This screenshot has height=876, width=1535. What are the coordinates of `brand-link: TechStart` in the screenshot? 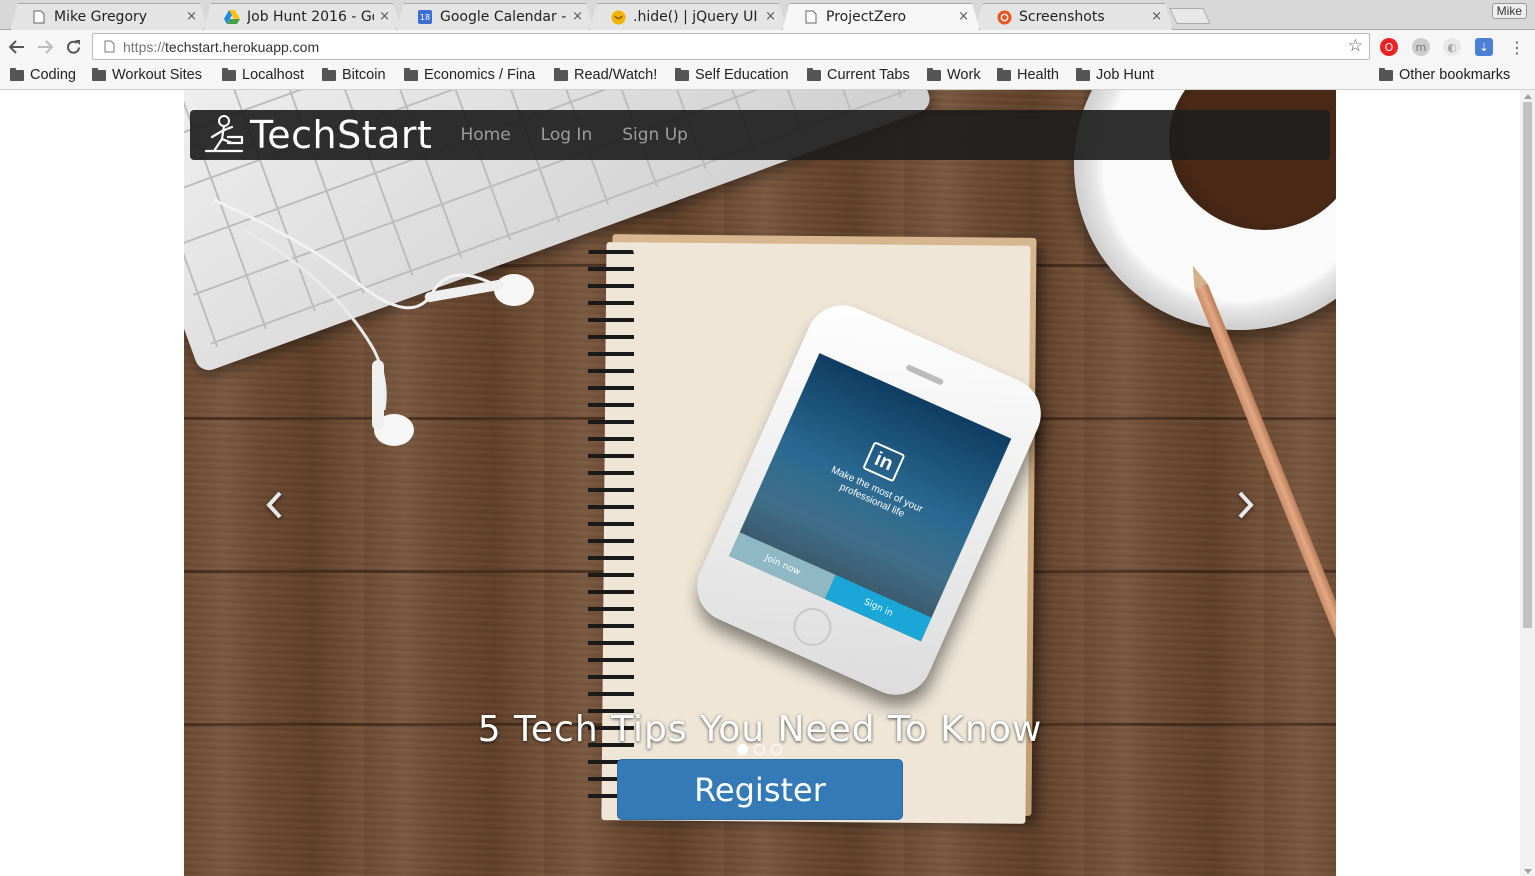 It's located at (317, 135).